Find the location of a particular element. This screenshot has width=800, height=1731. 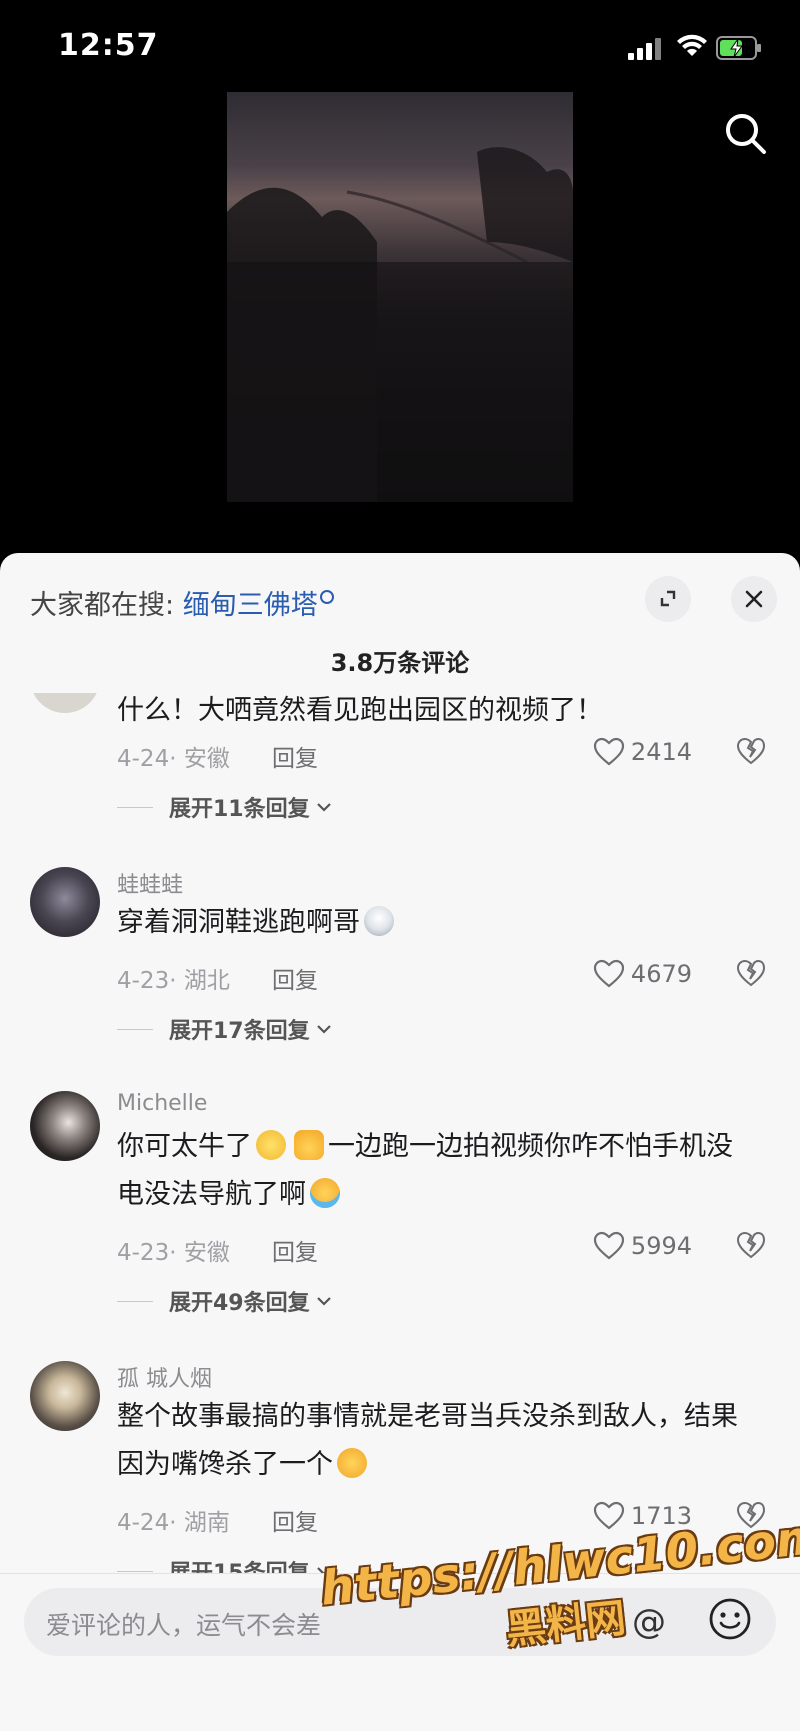

close-icon is located at coordinates (754, 599).